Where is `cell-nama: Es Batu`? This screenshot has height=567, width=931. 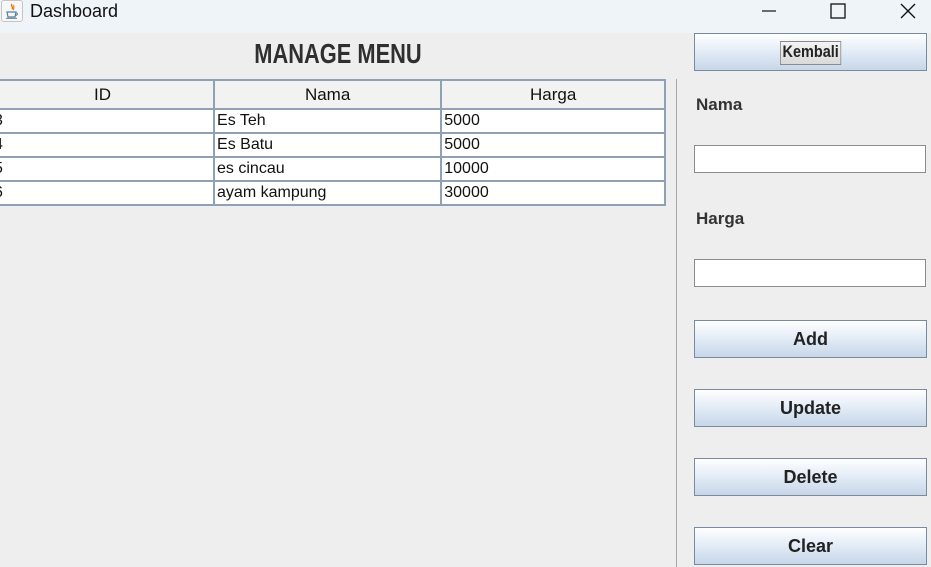
cell-nama: Es Batu is located at coordinates (328, 145).